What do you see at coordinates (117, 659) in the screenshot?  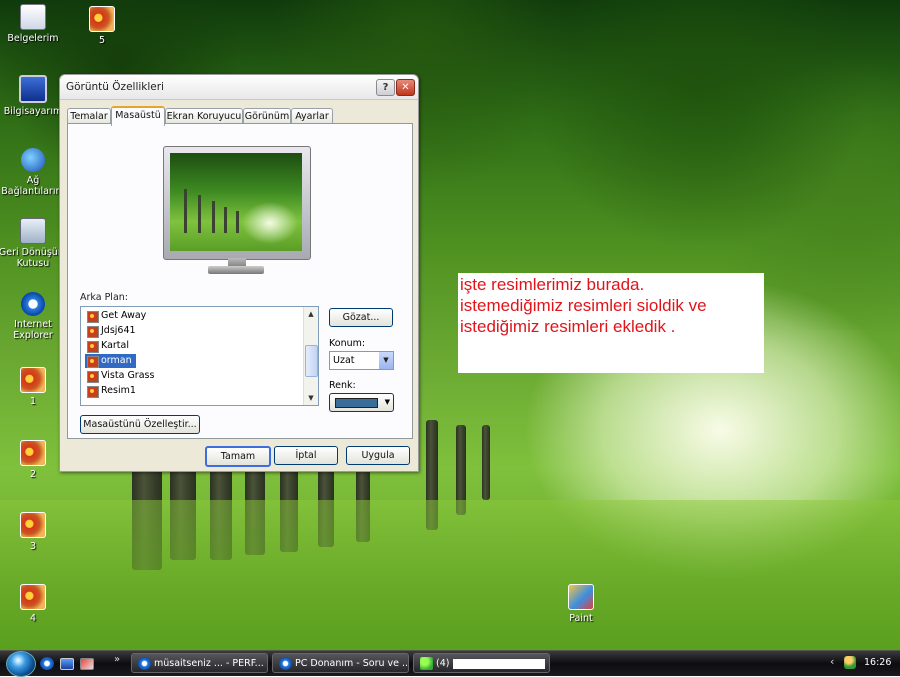 I see `quicklaunch-more-icon: »` at bounding box center [117, 659].